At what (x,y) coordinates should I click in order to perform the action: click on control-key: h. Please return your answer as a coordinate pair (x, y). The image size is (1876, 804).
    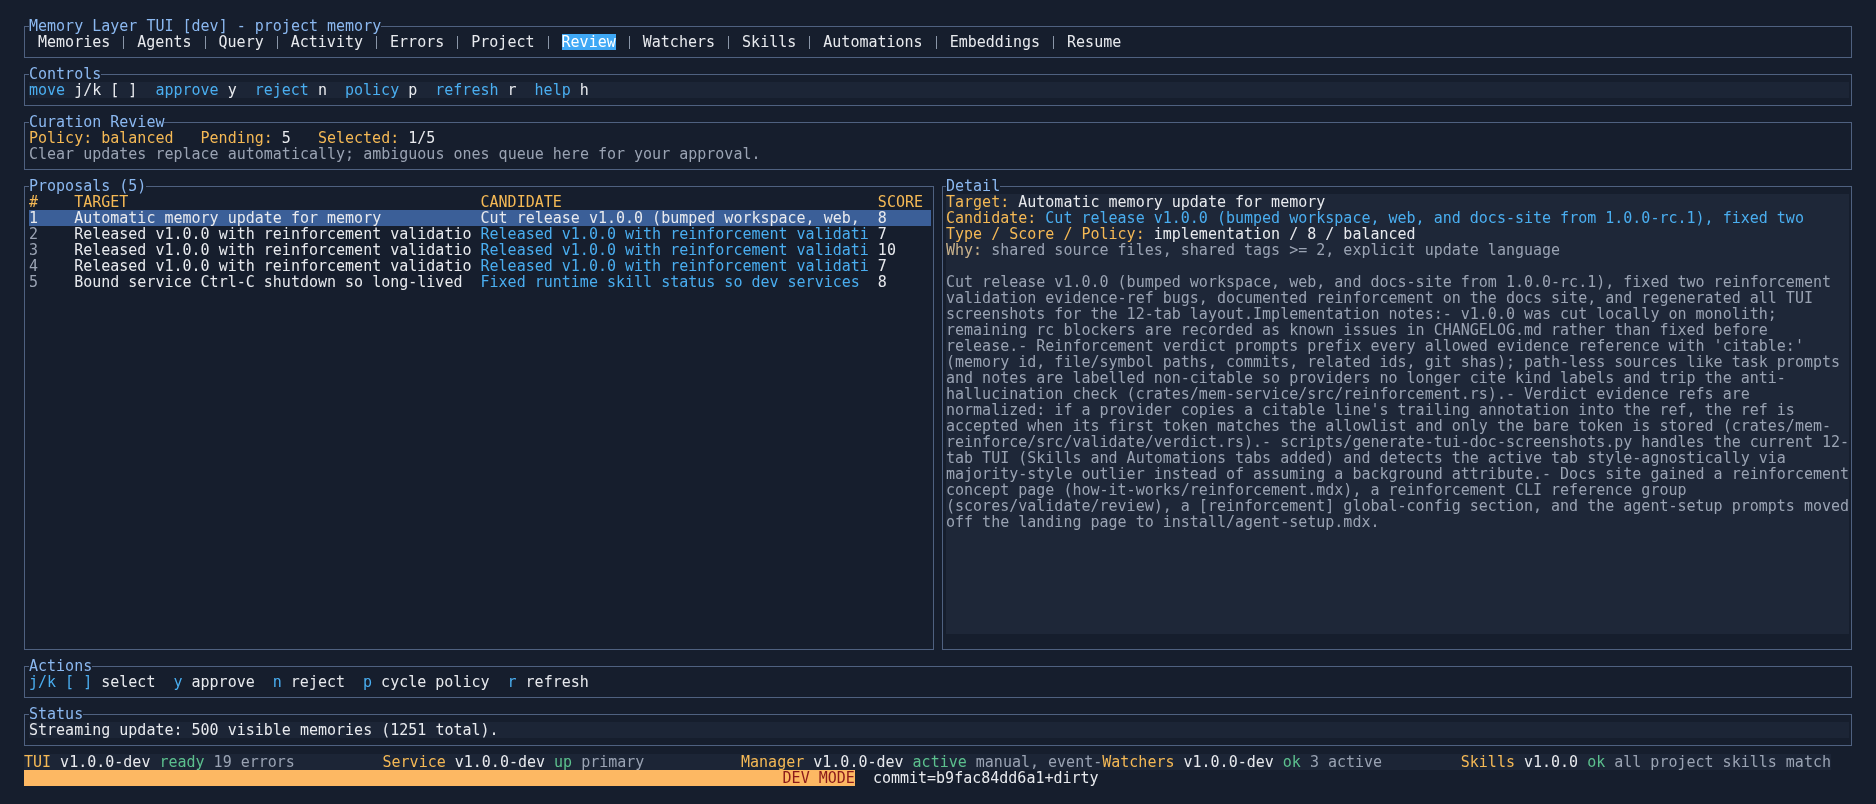
    Looking at the image, I should click on (584, 90).